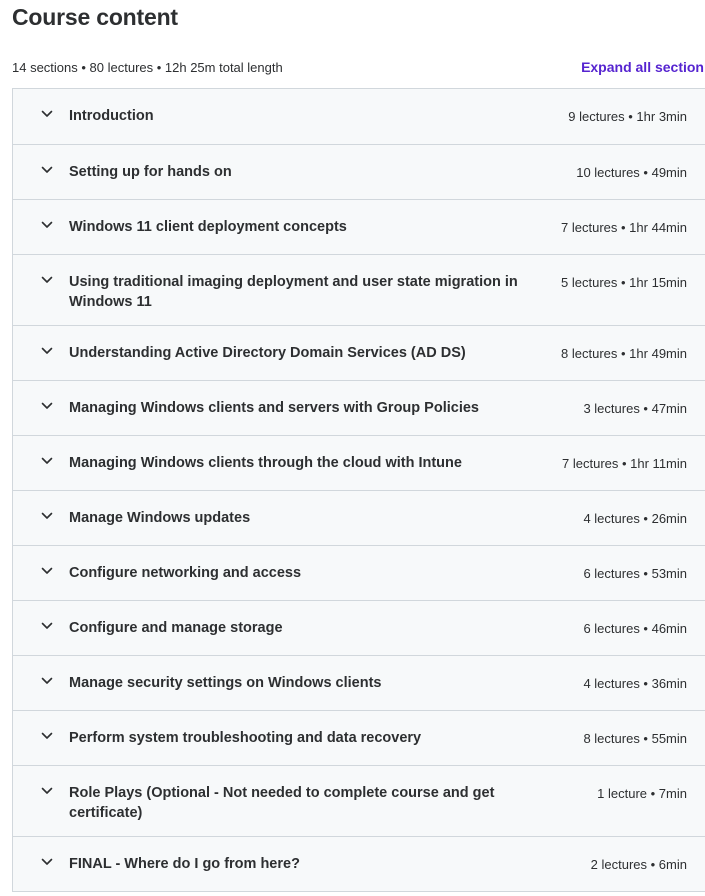 The image size is (705, 896). What do you see at coordinates (176, 628) in the screenshot?
I see `section-title: Configure and manage storage` at bounding box center [176, 628].